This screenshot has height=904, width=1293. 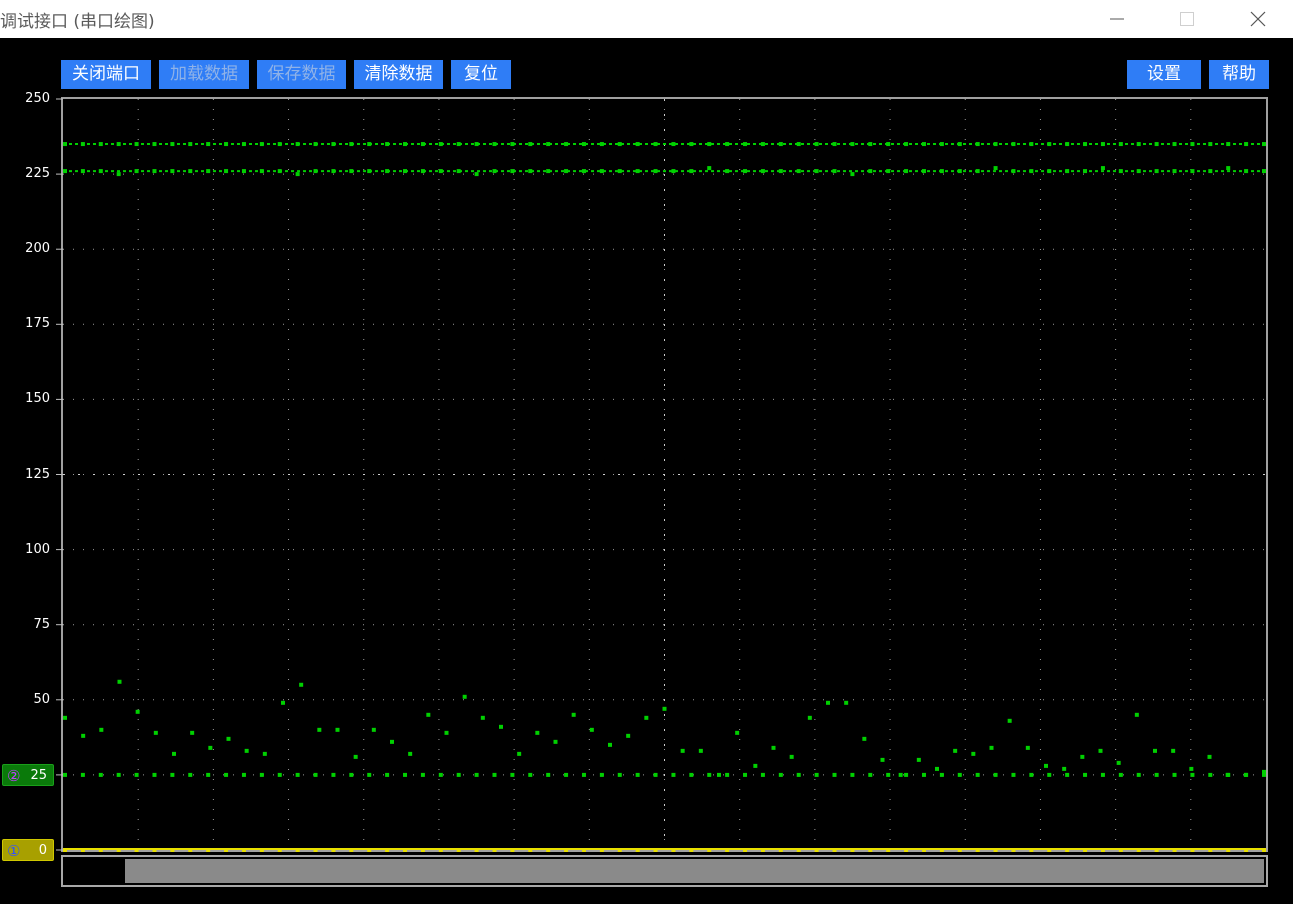 I want to click on channel-2-value: 25, so click(x=38, y=775).